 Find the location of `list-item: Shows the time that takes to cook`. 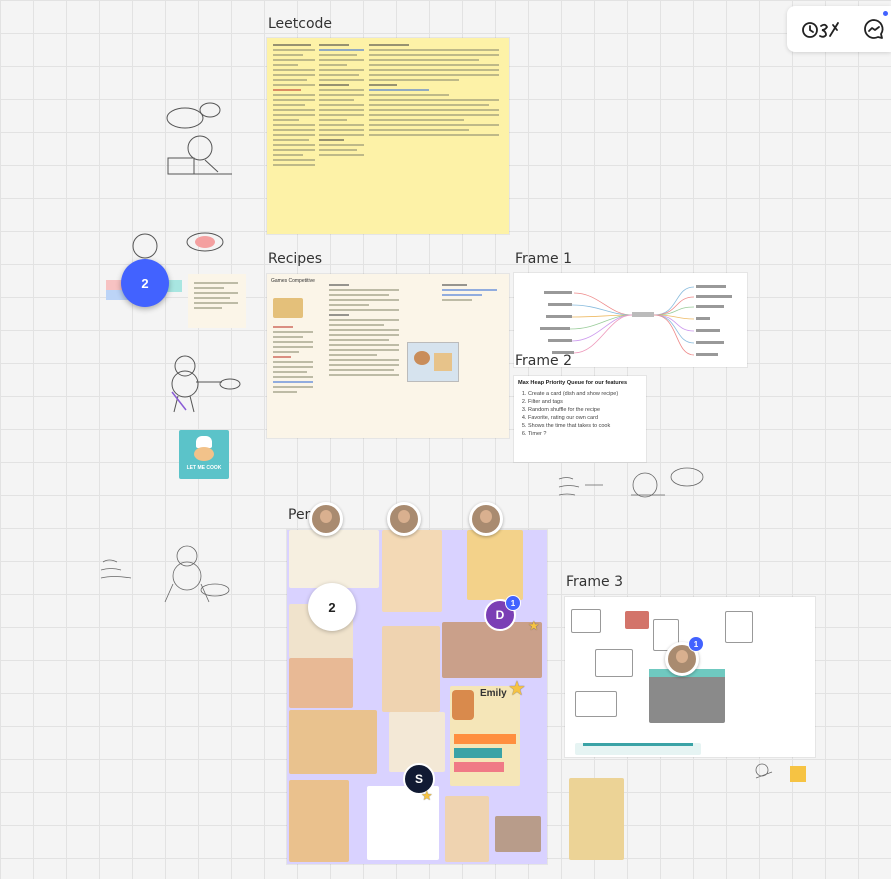

list-item: Shows the time that takes to cook is located at coordinates (573, 426).